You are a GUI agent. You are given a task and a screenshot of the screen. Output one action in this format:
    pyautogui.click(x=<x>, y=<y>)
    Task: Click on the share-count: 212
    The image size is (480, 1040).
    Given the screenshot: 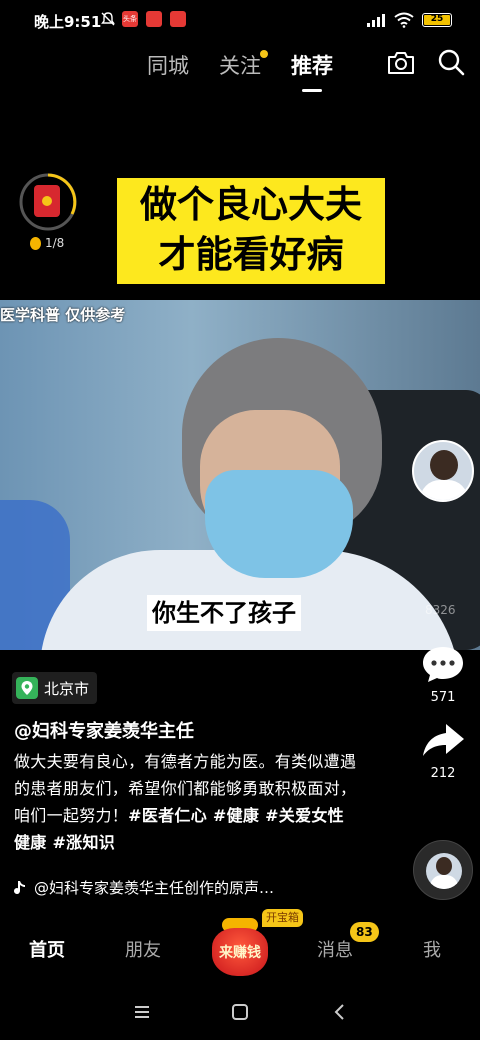 What is the action you would take?
    pyautogui.click(x=443, y=773)
    